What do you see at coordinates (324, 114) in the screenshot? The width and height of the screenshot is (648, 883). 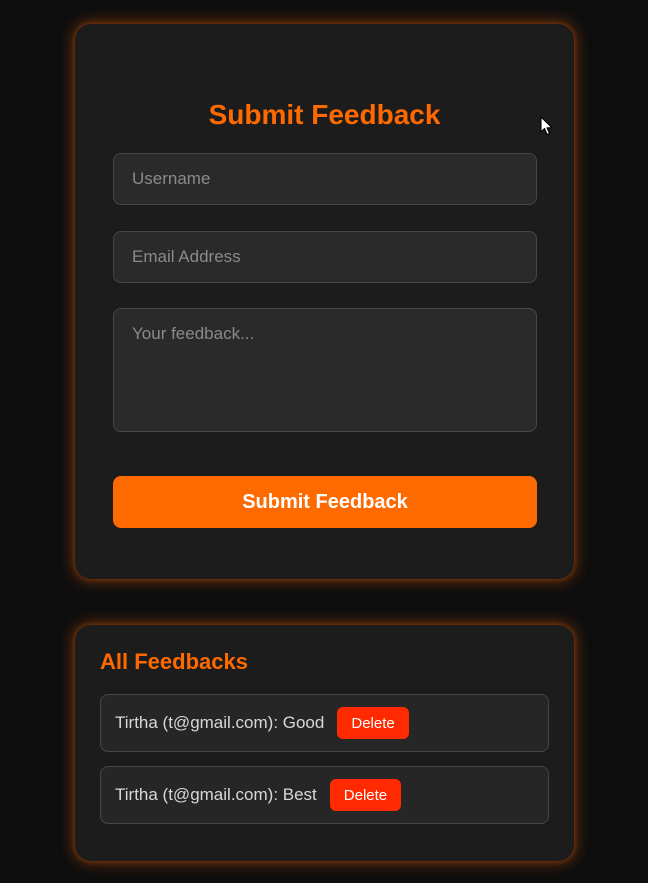 I see `form-title: Submit Feedback` at bounding box center [324, 114].